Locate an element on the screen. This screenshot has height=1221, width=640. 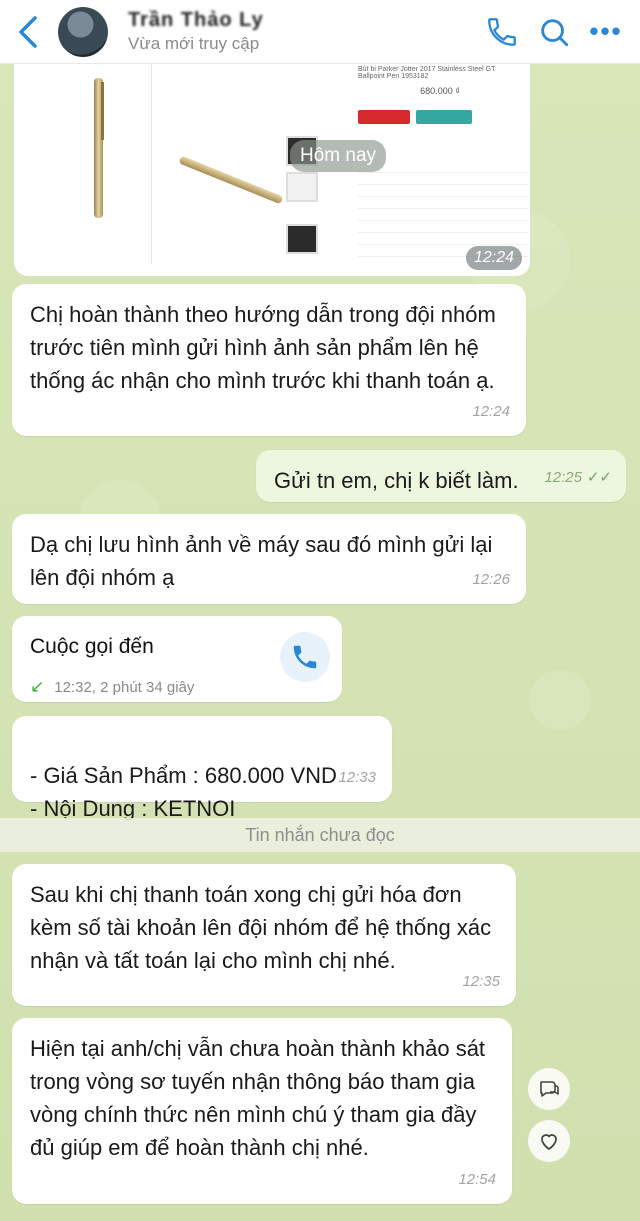
contact-name: Trần Thảo Ly is located at coordinates (196, 20).